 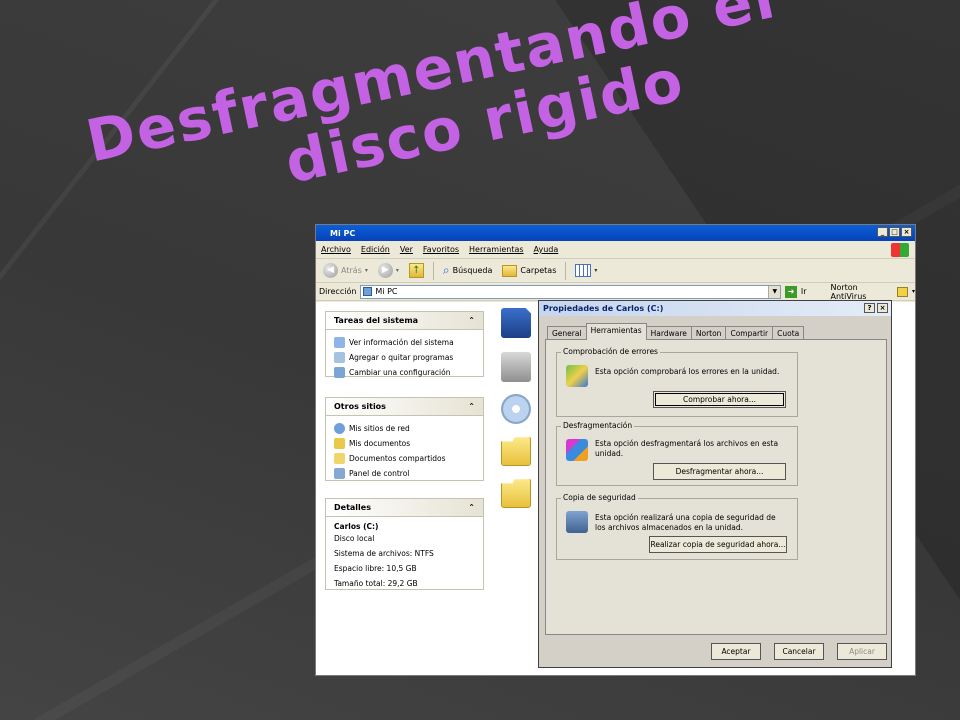 What do you see at coordinates (516, 367) in the screenshot?
I see `hard-drive-icon` at bounding box center [516, 367].